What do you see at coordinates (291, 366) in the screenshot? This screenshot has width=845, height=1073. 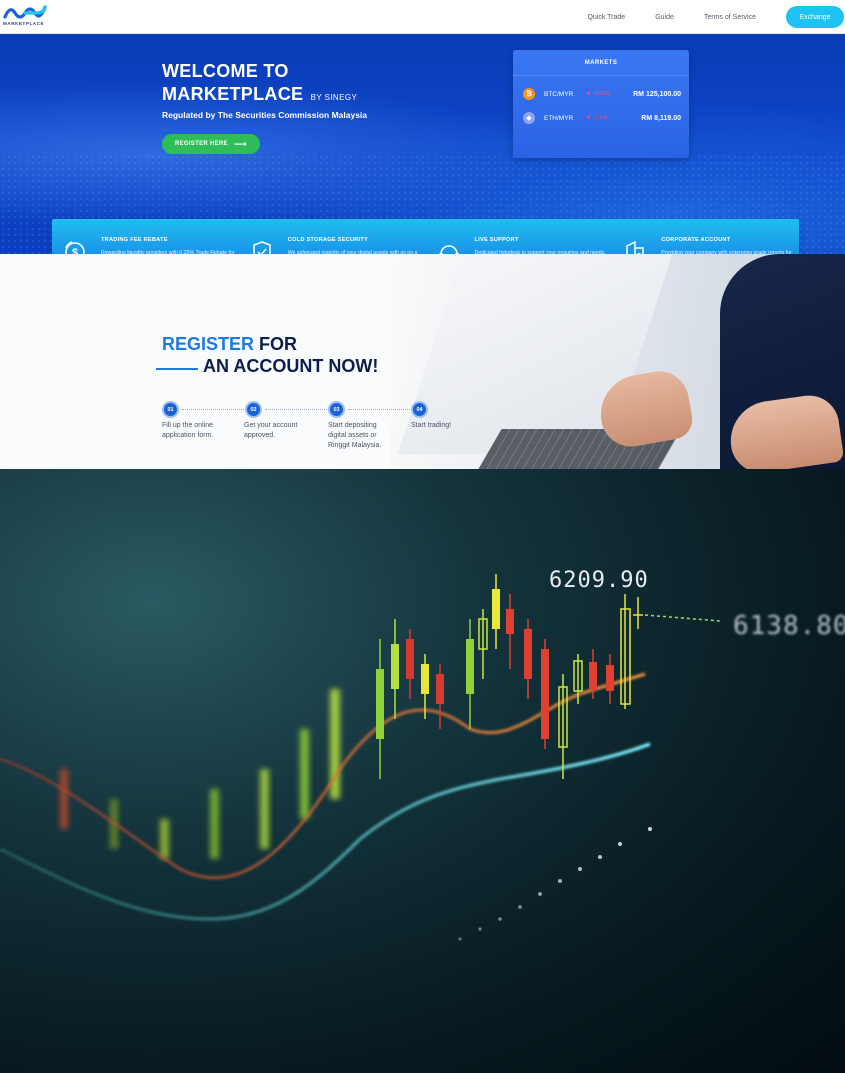 I see `register-title-line2: AN ACCOUNT NOW!` at bounding box center [291, 366].